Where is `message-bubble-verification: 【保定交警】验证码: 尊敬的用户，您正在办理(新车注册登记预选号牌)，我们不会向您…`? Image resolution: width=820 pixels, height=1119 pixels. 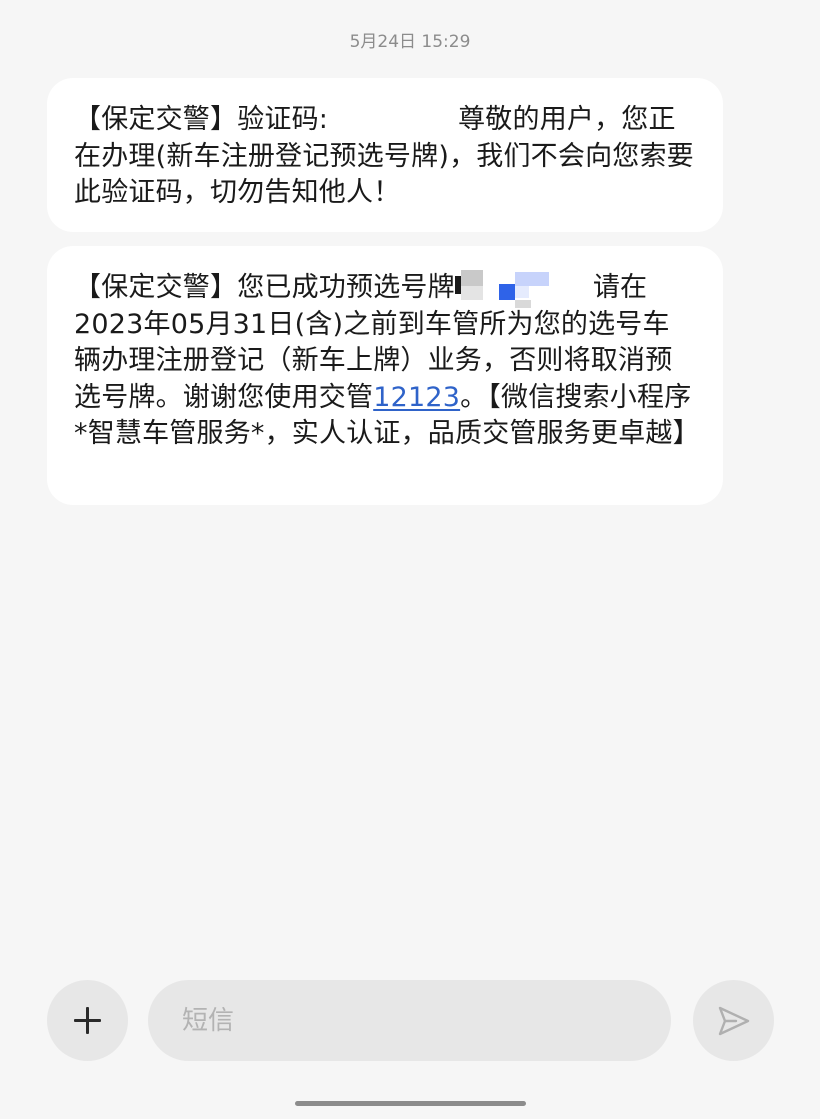
message-bubble-verification: 【保定交警】验证码: 尊敬的用户，您正在办理(新车注册登记预选号牌)，我们不会向您… is located at coordinates (385, 155).